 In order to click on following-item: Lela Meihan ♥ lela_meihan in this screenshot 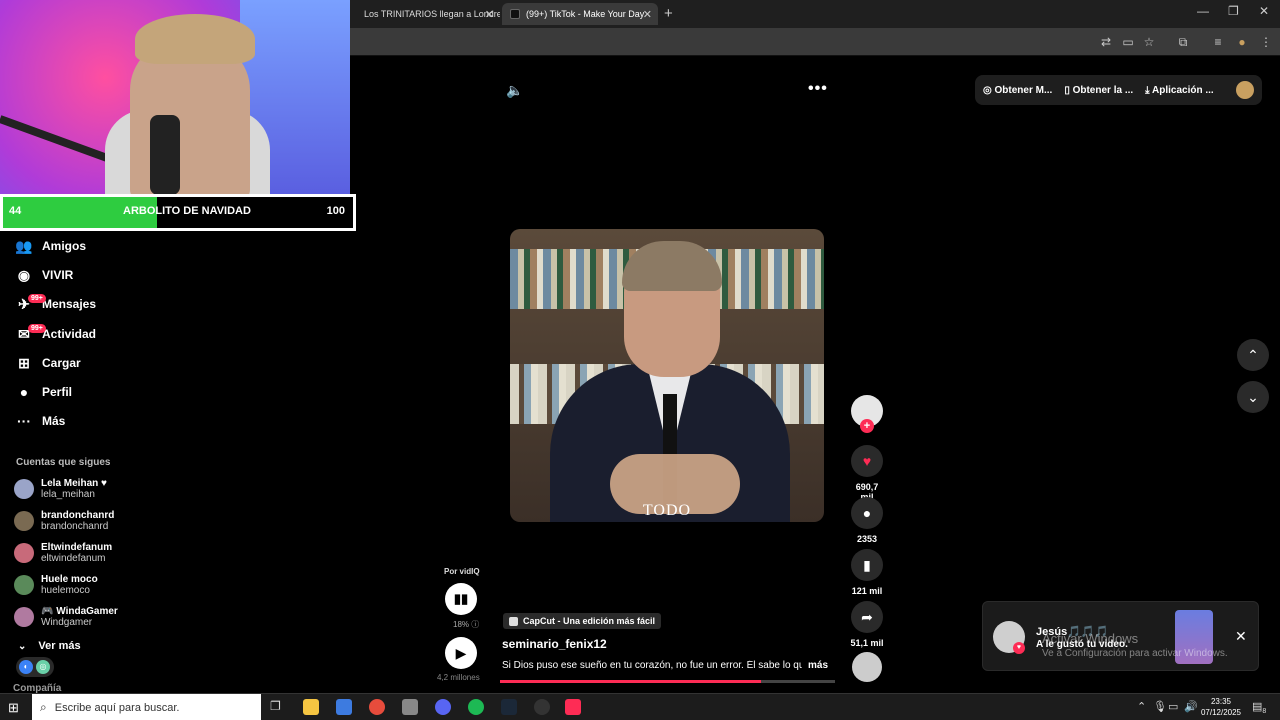, I will do `click(114, 489)`.